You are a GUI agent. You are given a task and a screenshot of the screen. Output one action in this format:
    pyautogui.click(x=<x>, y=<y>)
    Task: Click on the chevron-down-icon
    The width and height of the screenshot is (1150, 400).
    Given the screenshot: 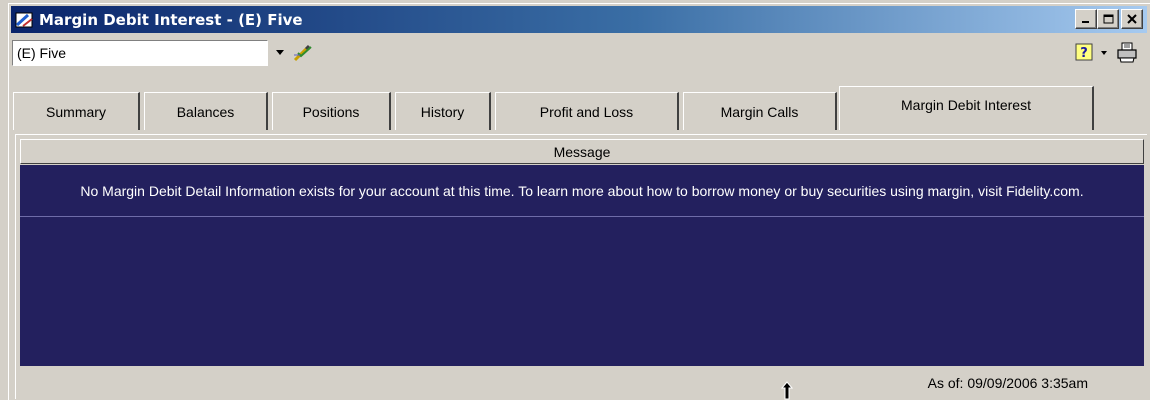 What is the action you would take?
    pyautogui.click(x=280, y=52)
    